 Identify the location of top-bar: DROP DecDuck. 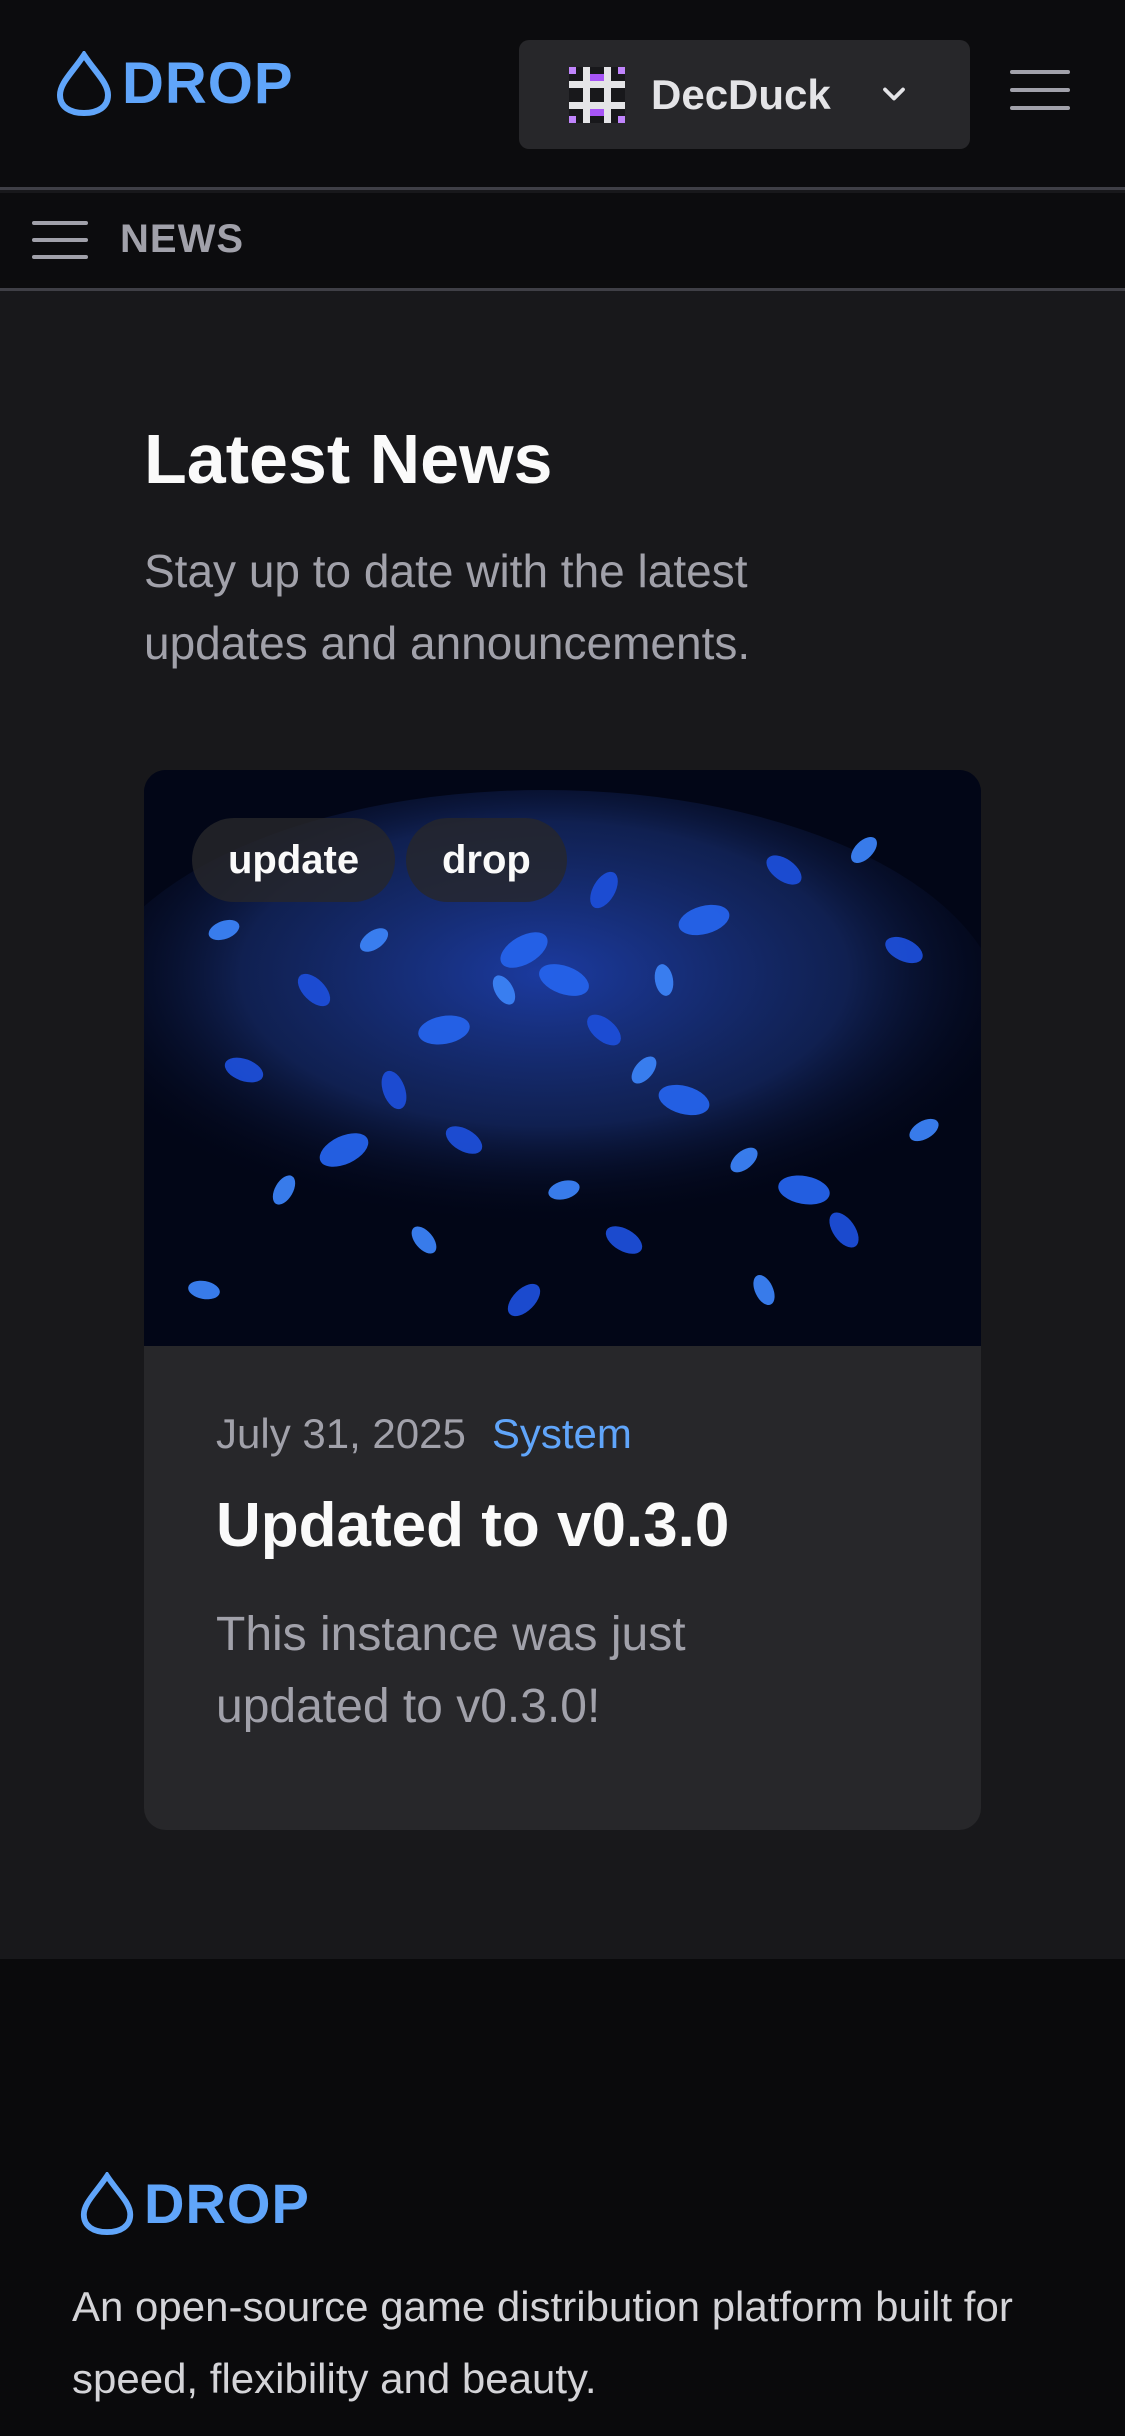
(562, 95).